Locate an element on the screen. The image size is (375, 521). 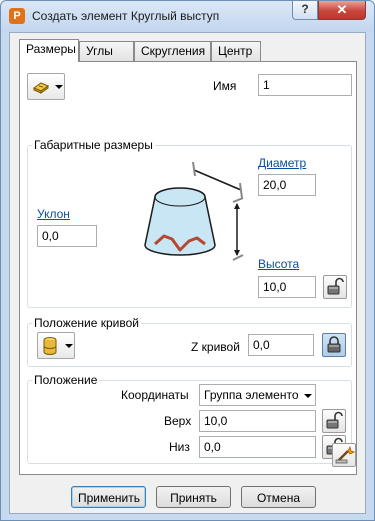
name-label: Имя is located at coordinates (225, 86).